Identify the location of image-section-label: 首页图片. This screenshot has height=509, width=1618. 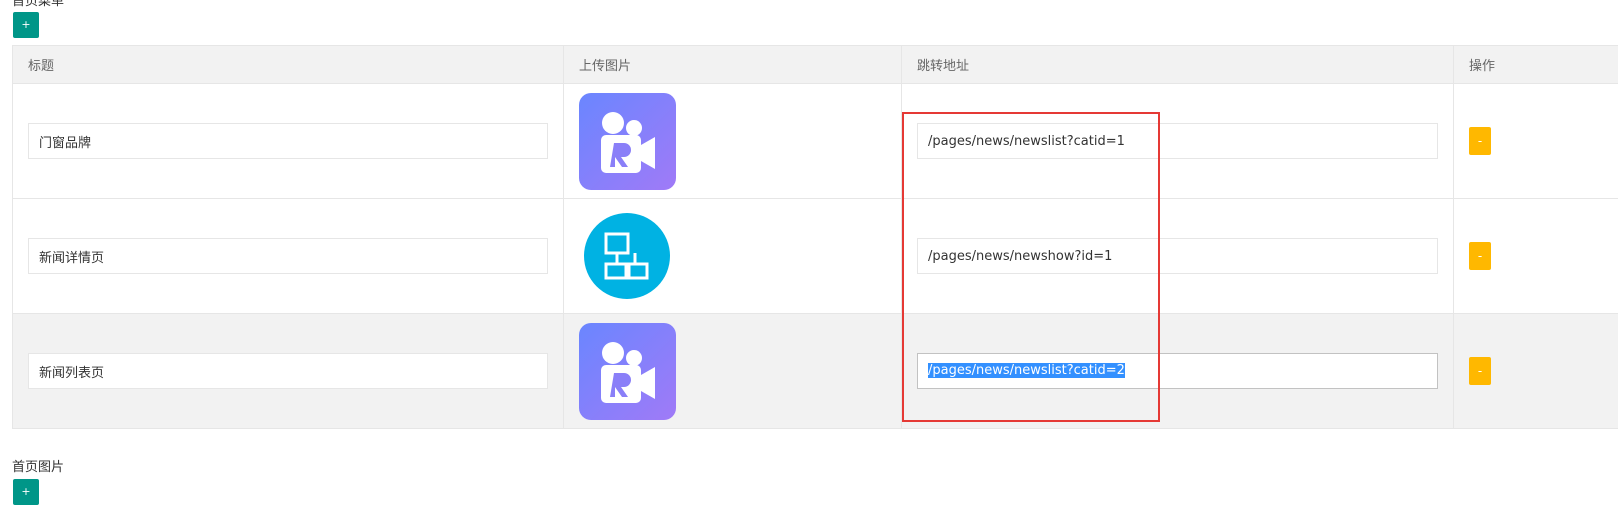
(38, 467).